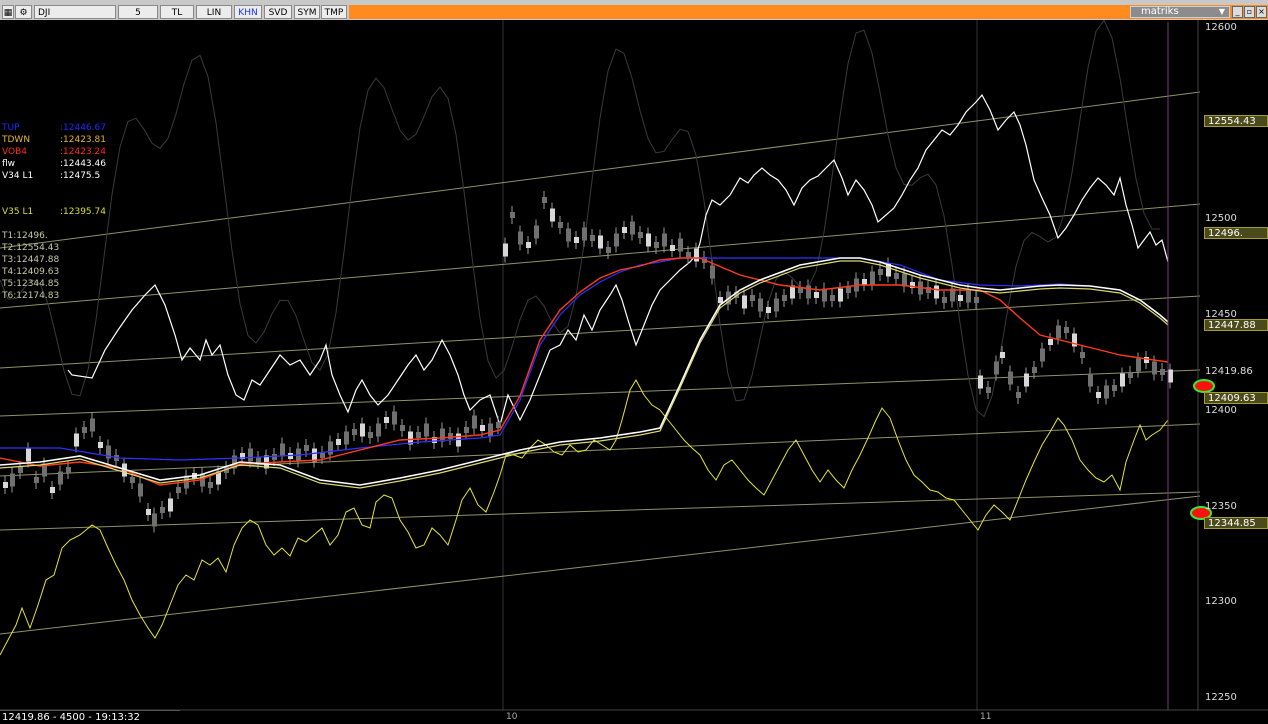 This screenshot has height=724, width=1268. Describe the element at coordinates (1237, 12) in the screenshot. I see `minimize-icon: _` at that location.